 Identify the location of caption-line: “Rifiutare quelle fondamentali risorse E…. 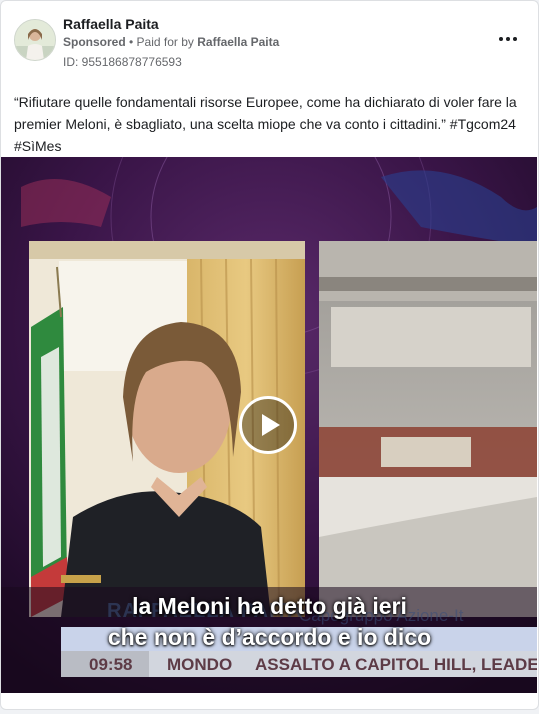
(265, 102).